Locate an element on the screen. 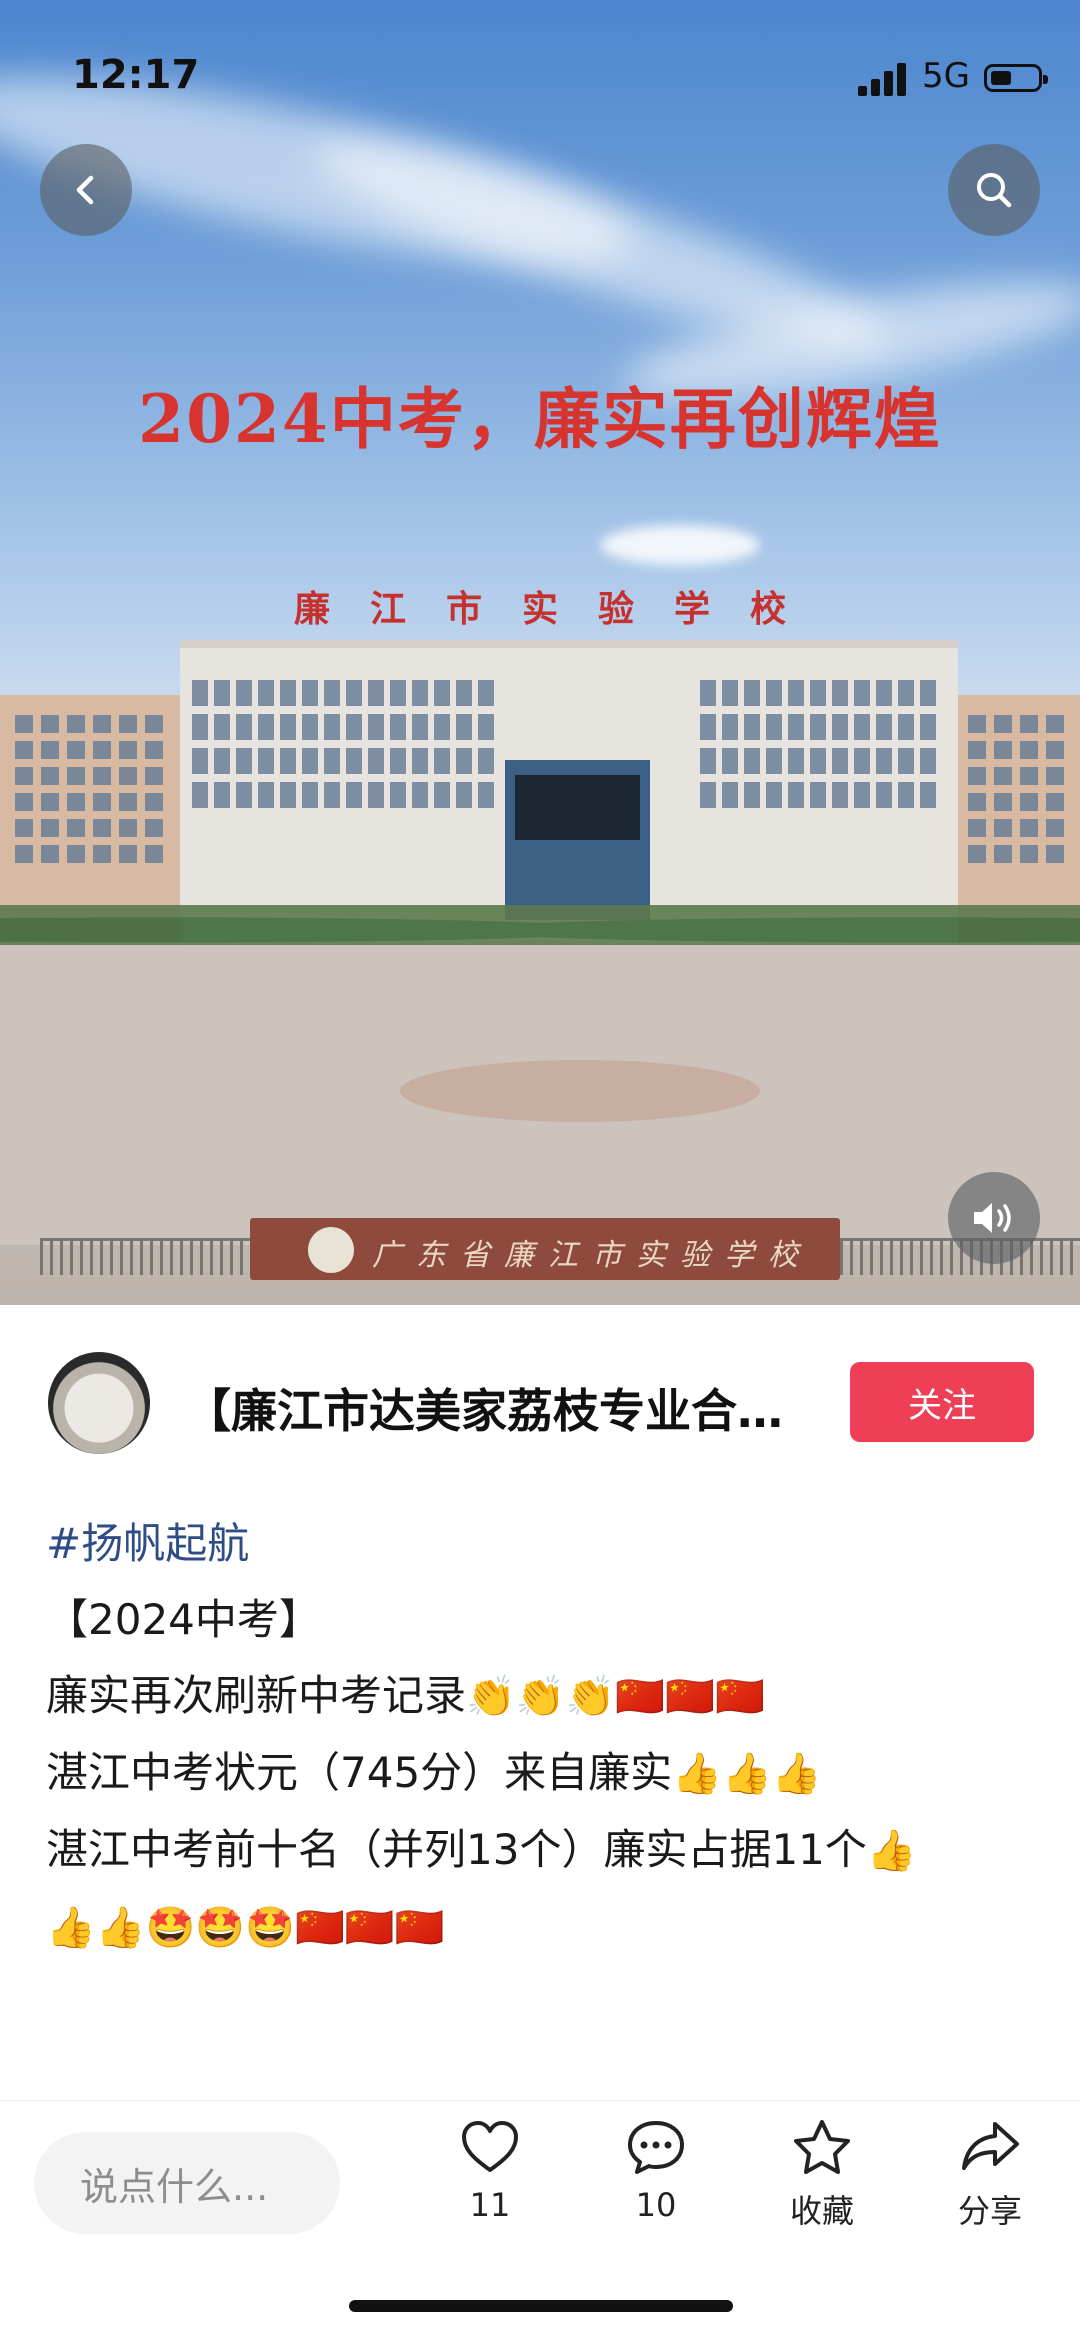 The image size is (1080, 2340). gate-sign: 广东省廉江市实验学校 is located at coordinates (592, 1255).